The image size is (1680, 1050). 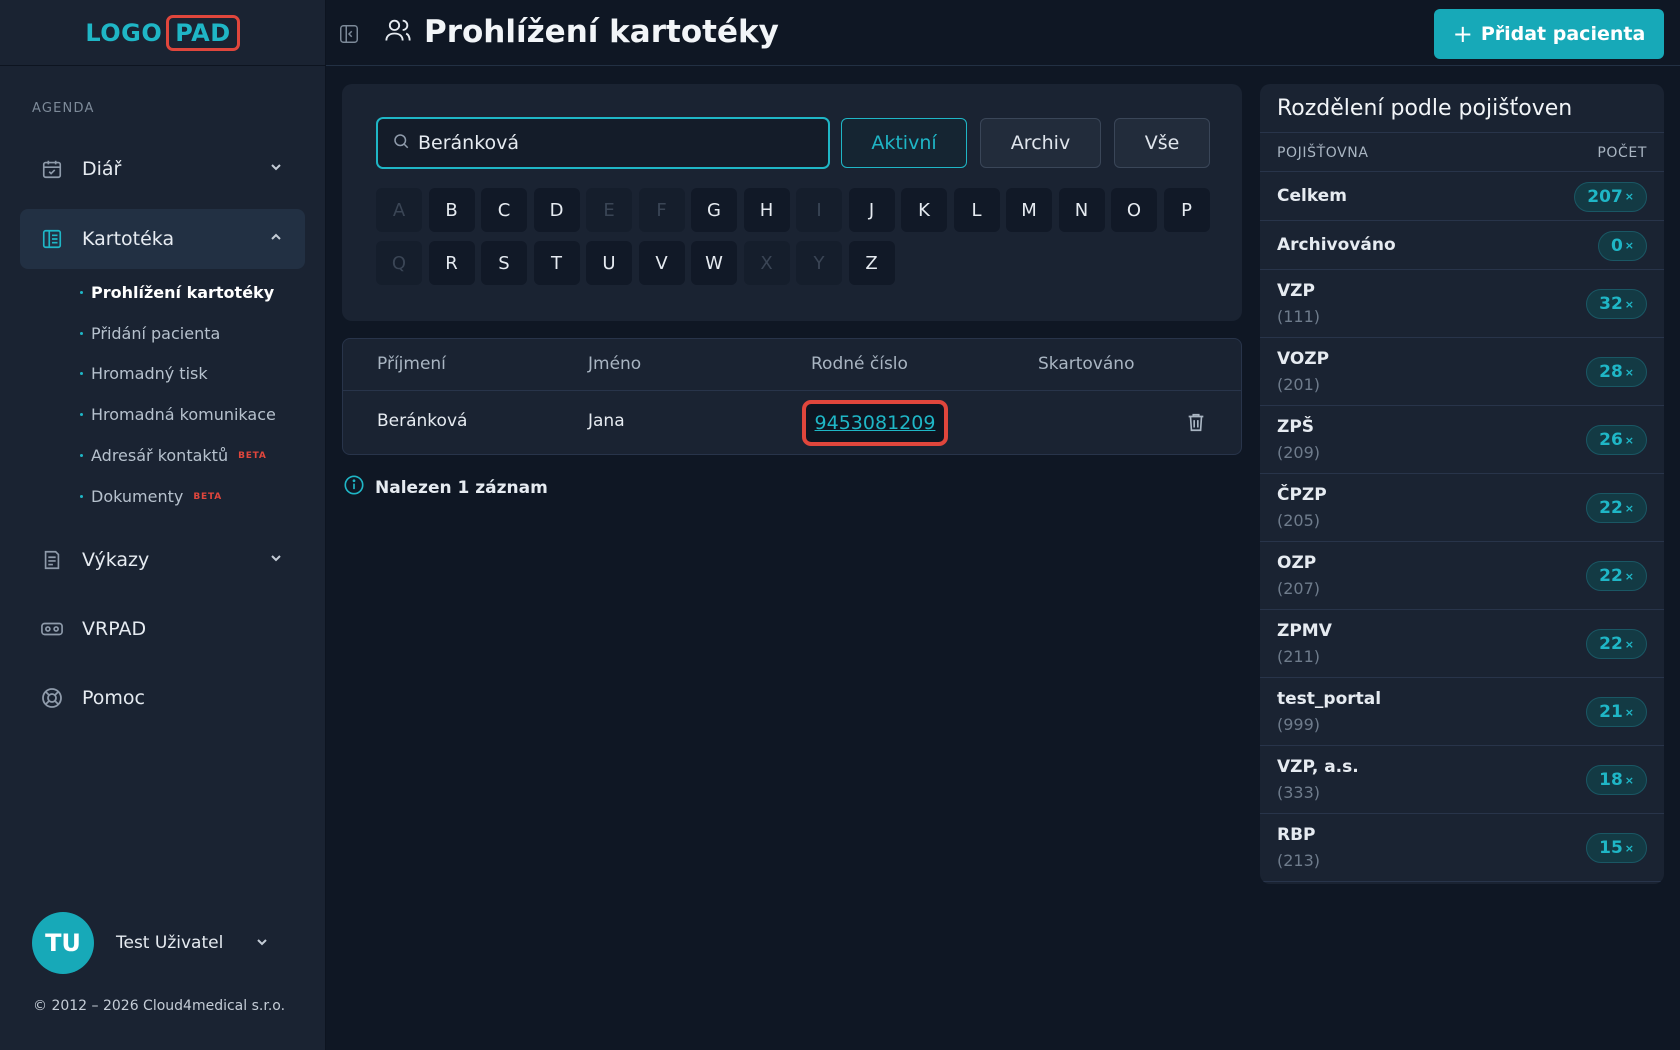 I want to click on results-count-label: Nalezen 1 záznam, so click(x=461, y=487).